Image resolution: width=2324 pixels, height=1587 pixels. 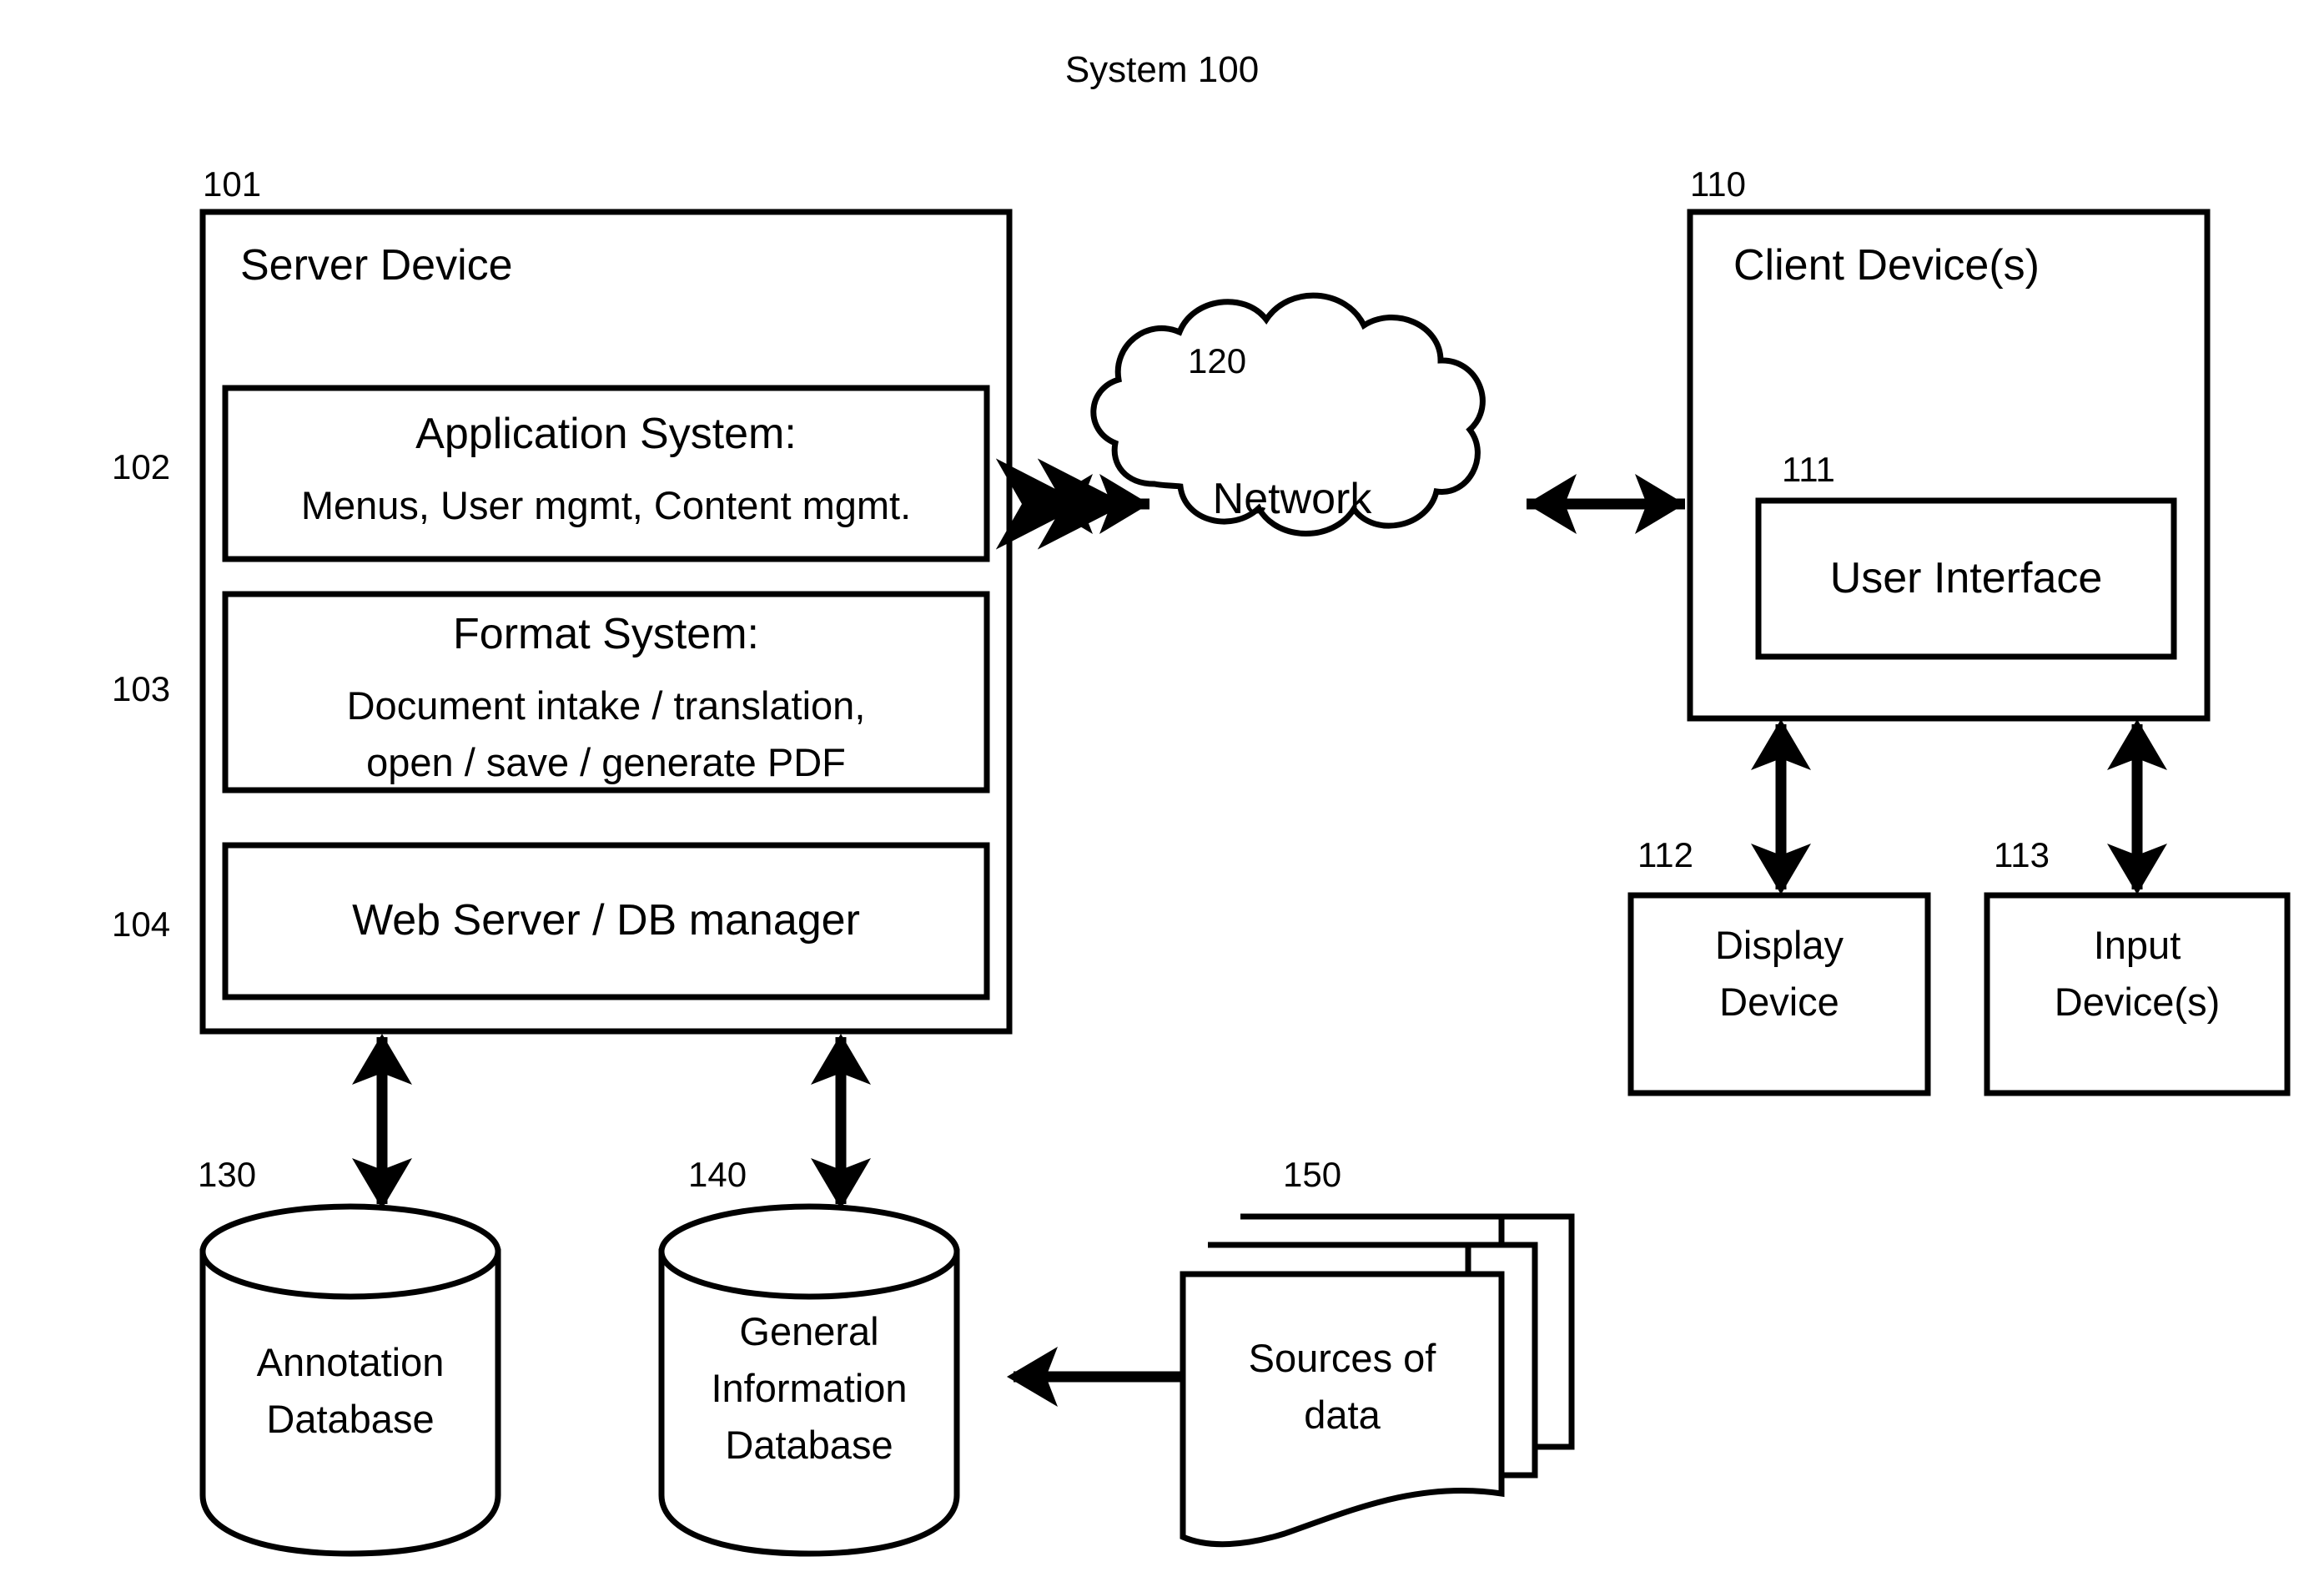 I want to click on ref-label-140: 140, so click(x=717, y=1174).